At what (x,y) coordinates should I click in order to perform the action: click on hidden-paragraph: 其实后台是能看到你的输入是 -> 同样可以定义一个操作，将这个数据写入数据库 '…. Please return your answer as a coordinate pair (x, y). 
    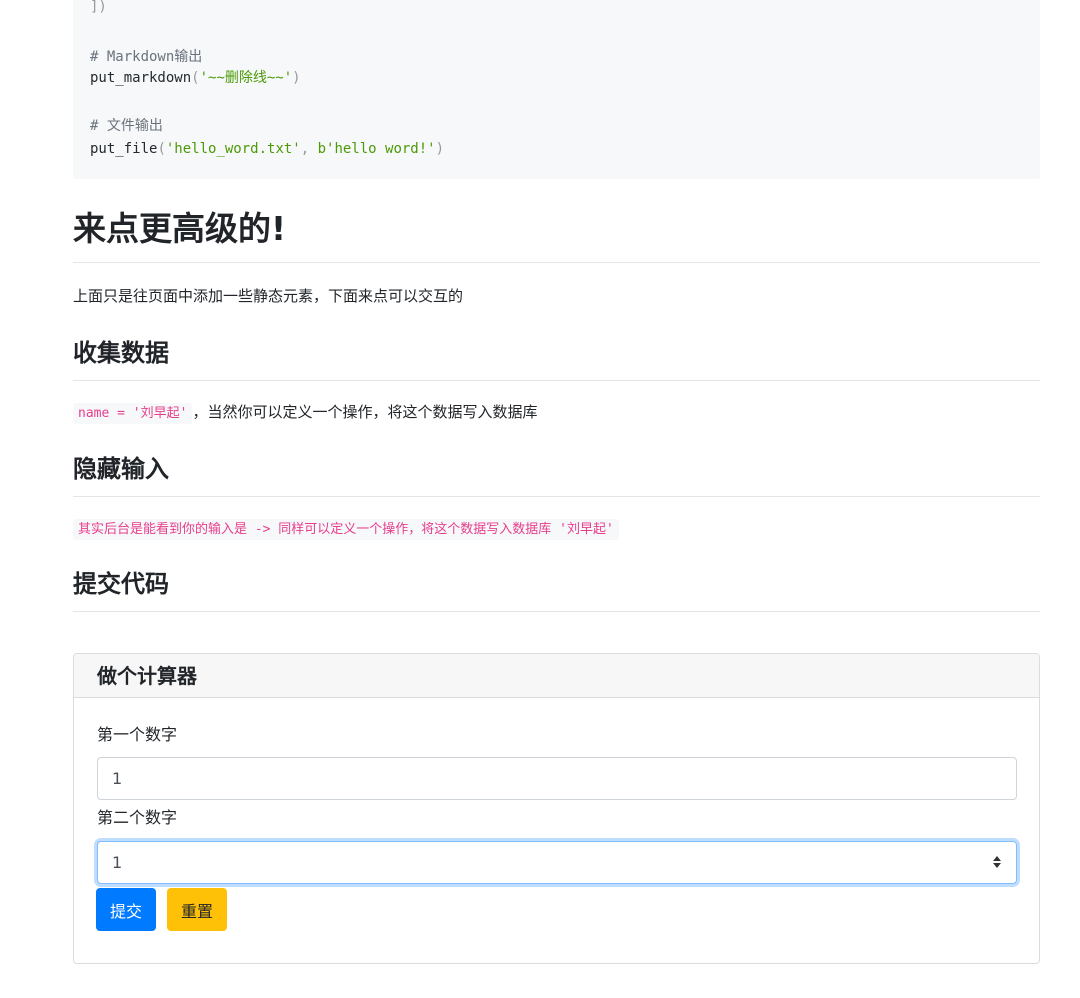
    Looking at the image, I should click on (346, 529).